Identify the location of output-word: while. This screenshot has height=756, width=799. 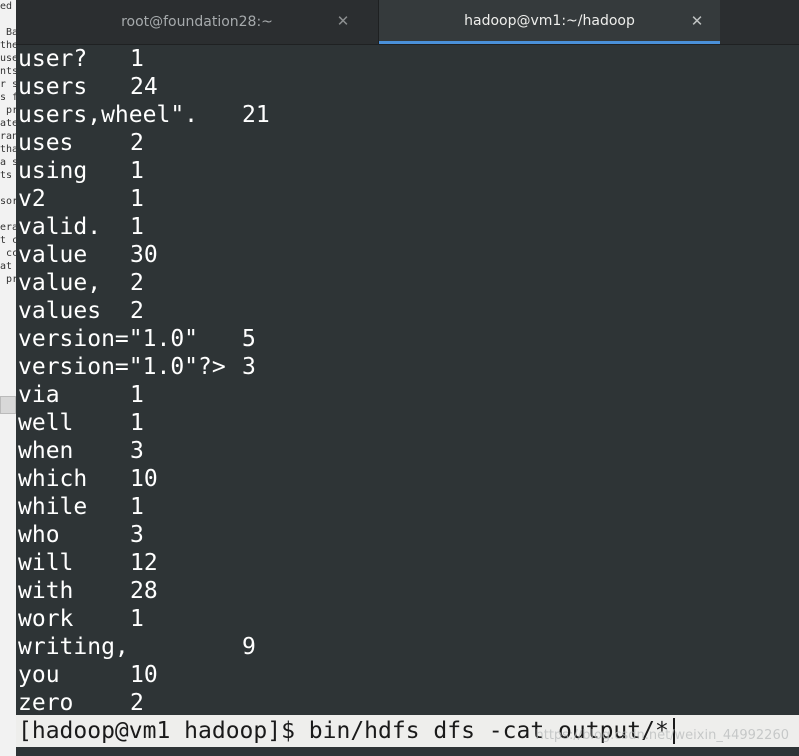
(53, 507).